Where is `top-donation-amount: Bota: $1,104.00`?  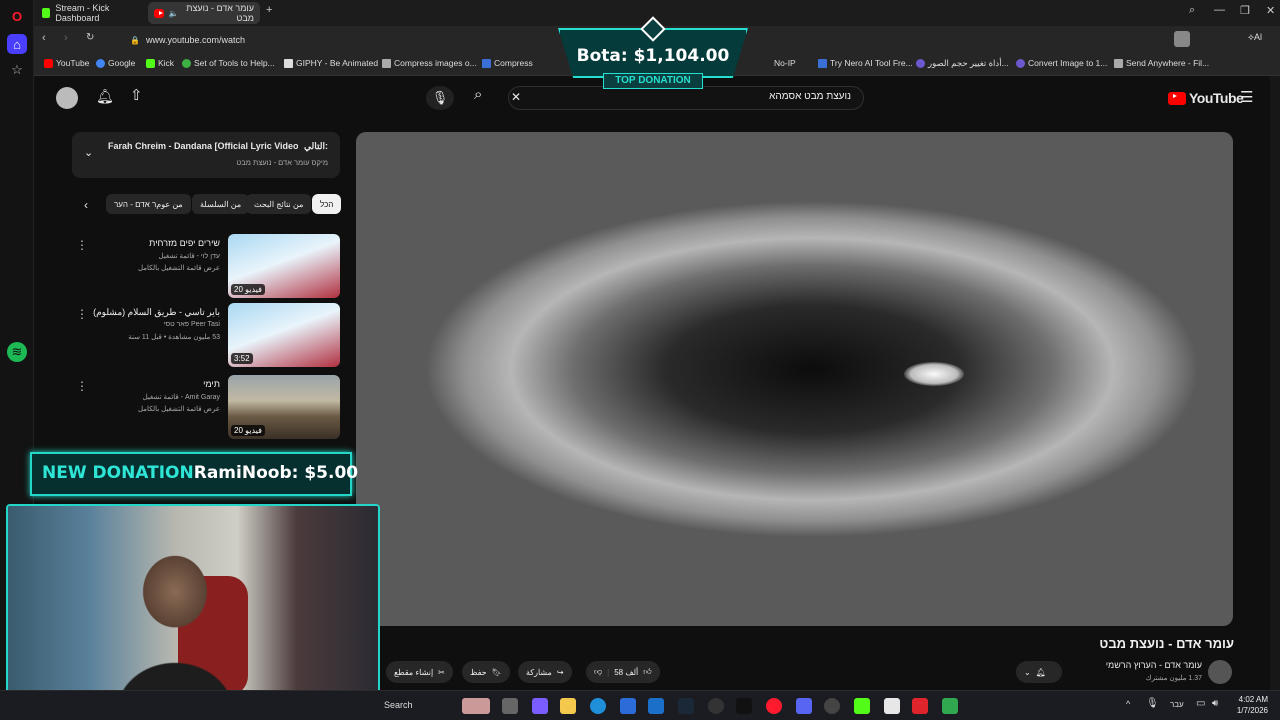 top-donation-amount: Bota: $1,104.00 is located at coordinates (653, 56).